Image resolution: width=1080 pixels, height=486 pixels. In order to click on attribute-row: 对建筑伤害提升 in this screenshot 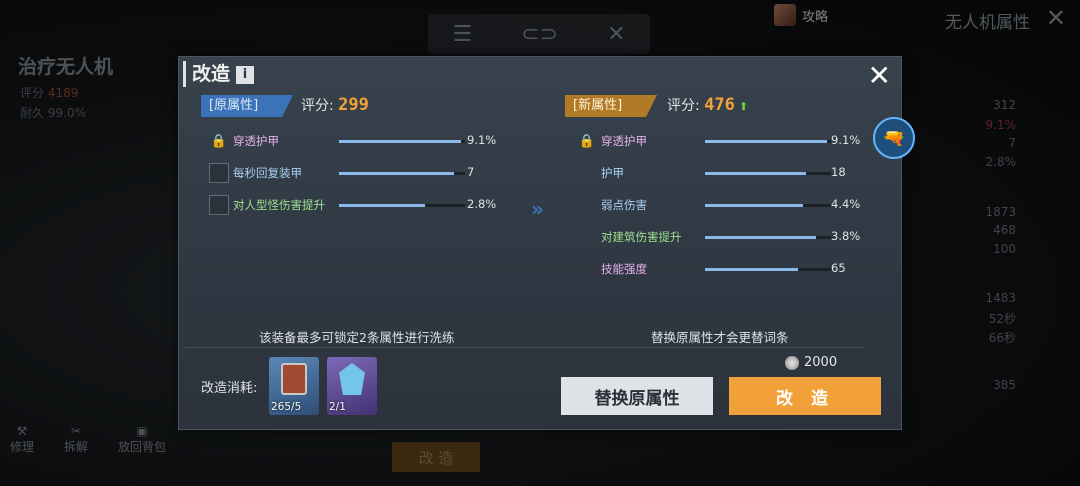, I will do `click(641, 237)`.